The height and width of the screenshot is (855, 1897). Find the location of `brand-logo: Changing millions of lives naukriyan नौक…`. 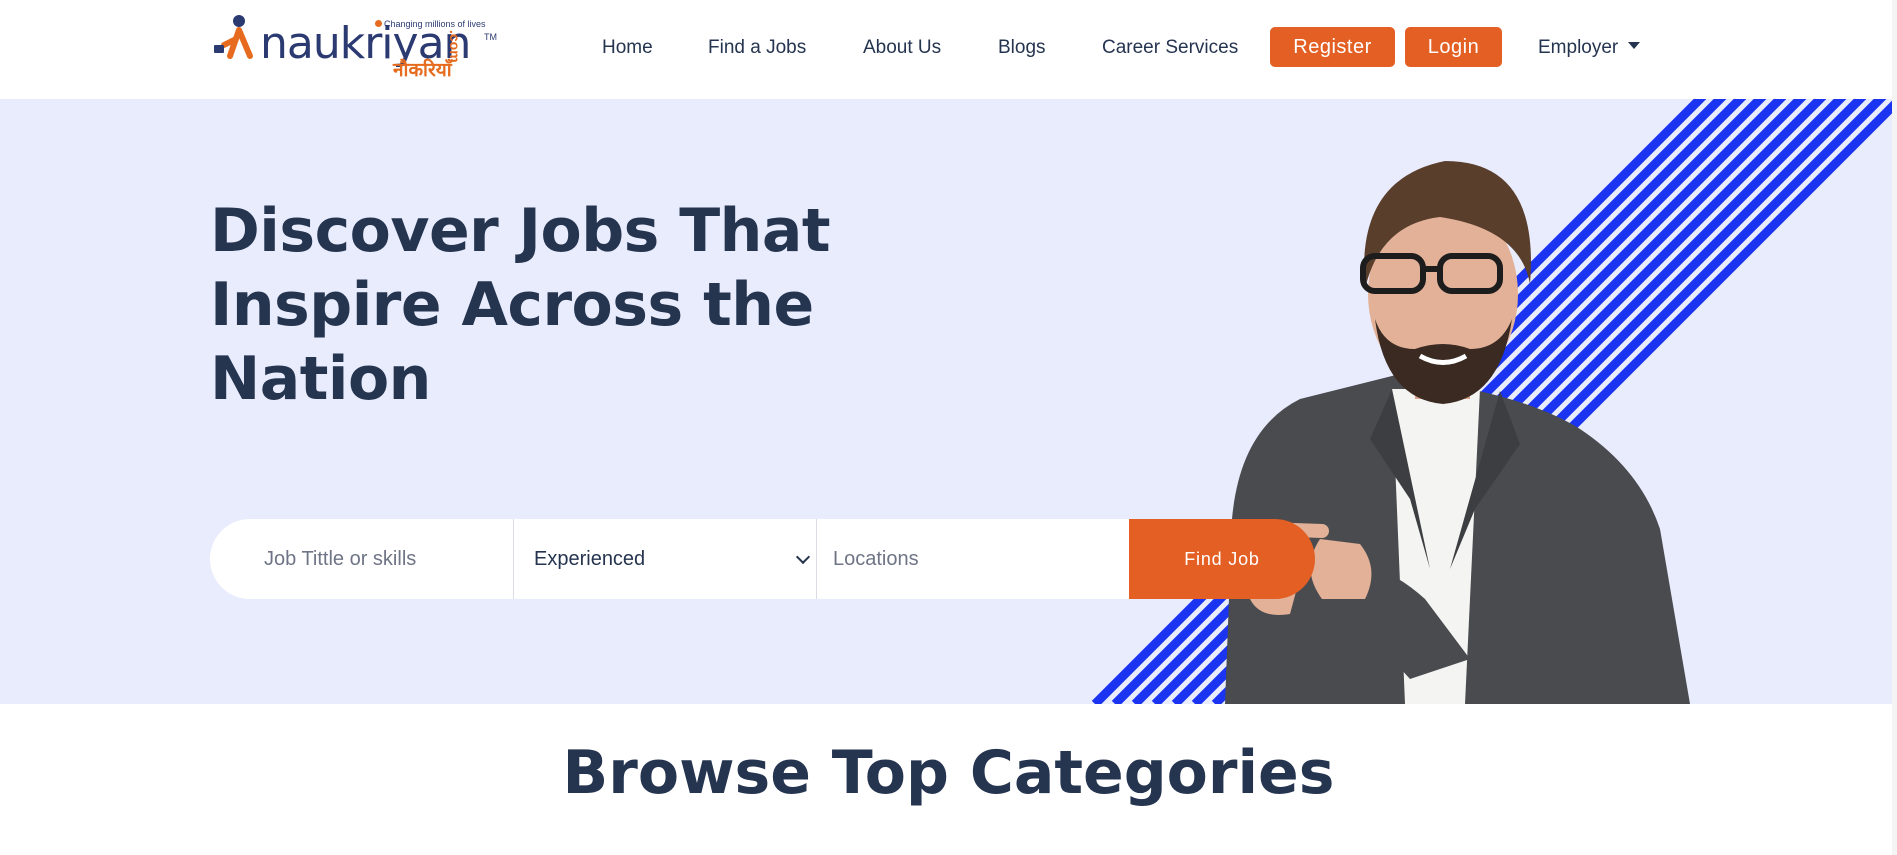

brand-logo: Changing millions of lives naukriyan नौक… is located at coordinates (355, 47).